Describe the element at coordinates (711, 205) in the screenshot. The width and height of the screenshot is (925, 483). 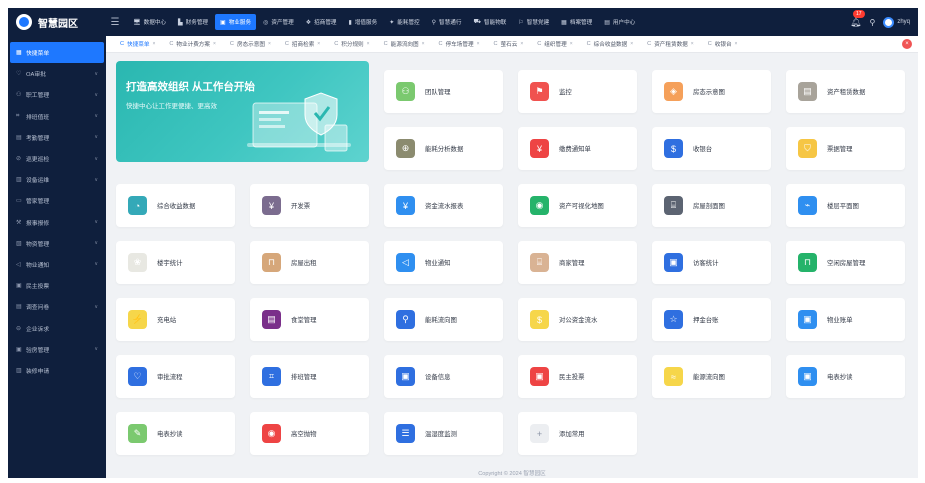
I see `shortcut-tile: ⌸ 房屋剖面图` at that location.